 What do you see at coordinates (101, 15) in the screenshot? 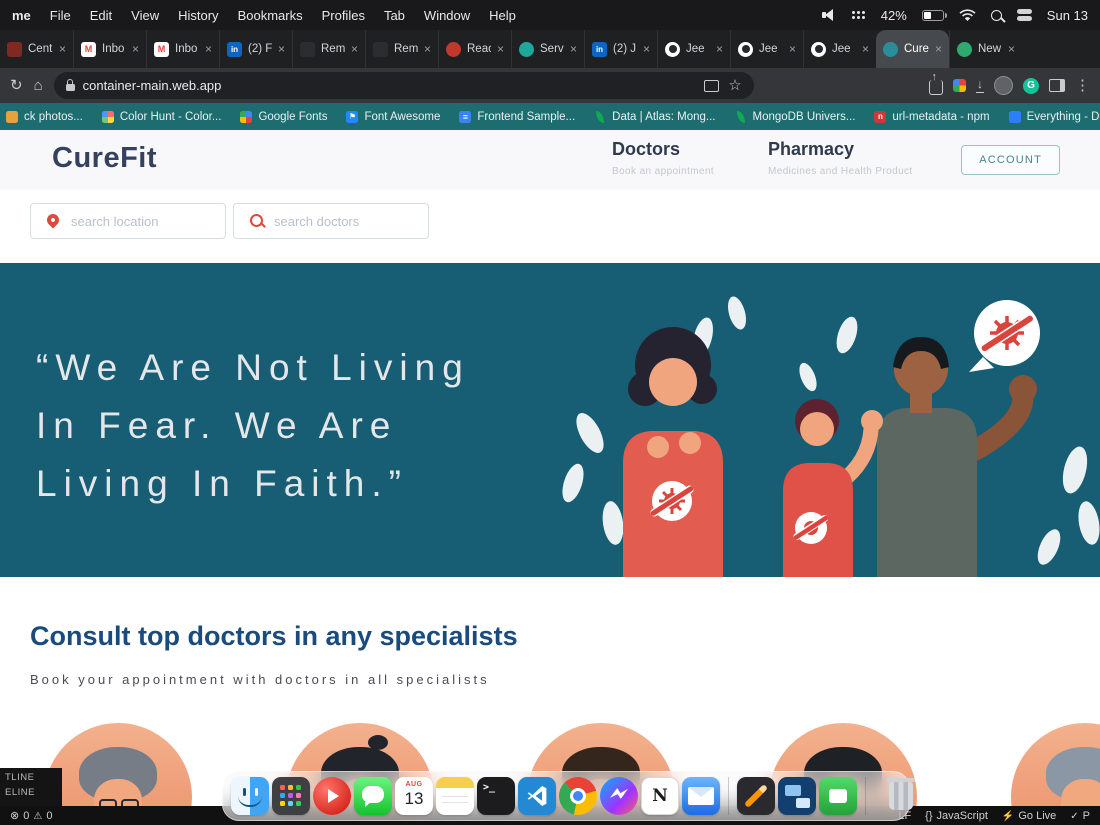
I see `menu-edit: Edit` at bounding box center [101, 15].